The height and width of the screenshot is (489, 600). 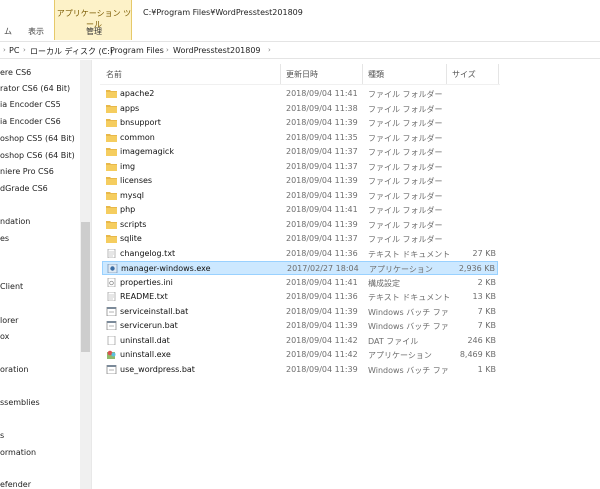 I want to click on file-name: imagemagick, so click(x=147, y=151).